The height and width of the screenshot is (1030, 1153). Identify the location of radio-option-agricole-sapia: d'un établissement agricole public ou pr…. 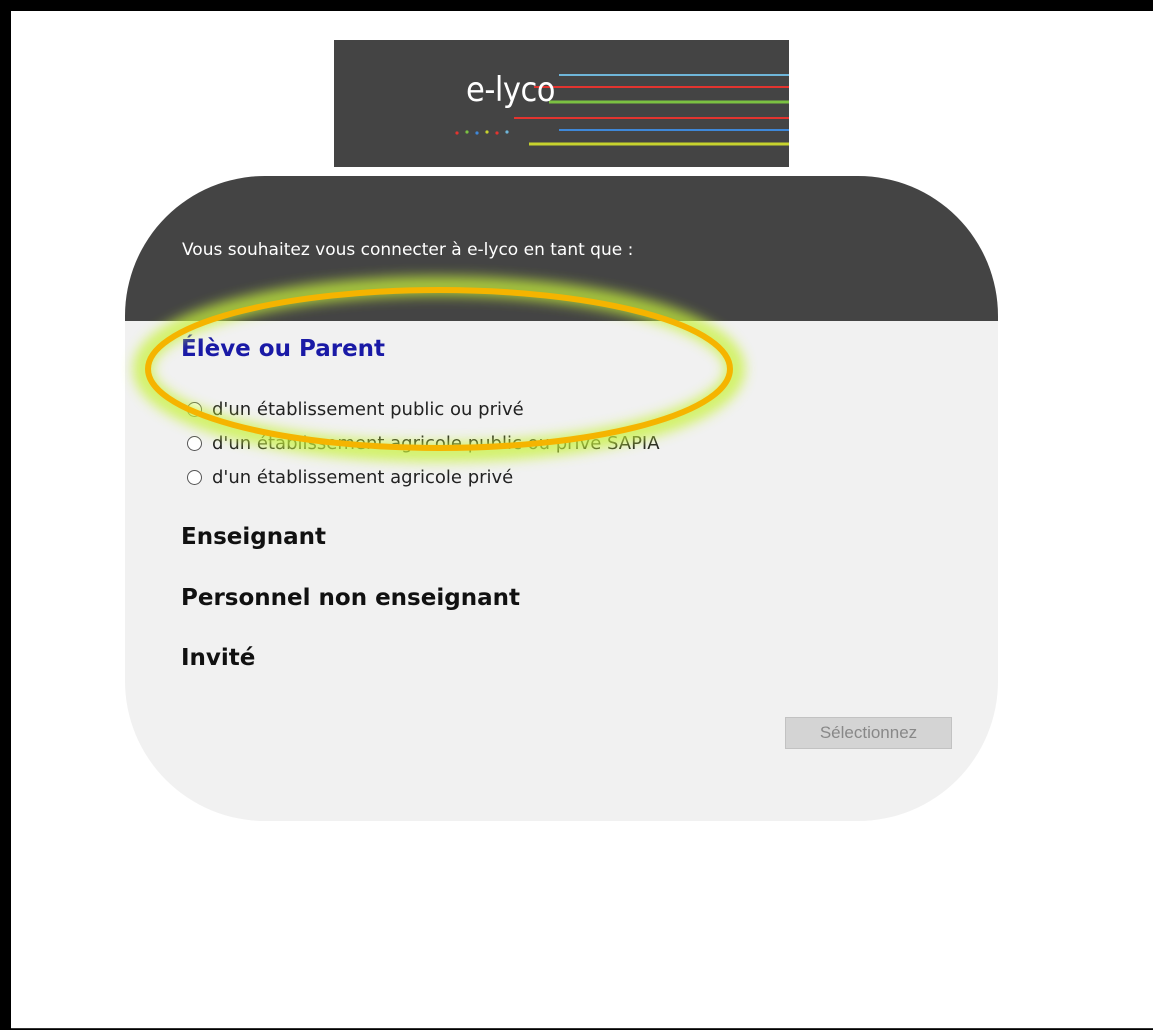
(423, 443).